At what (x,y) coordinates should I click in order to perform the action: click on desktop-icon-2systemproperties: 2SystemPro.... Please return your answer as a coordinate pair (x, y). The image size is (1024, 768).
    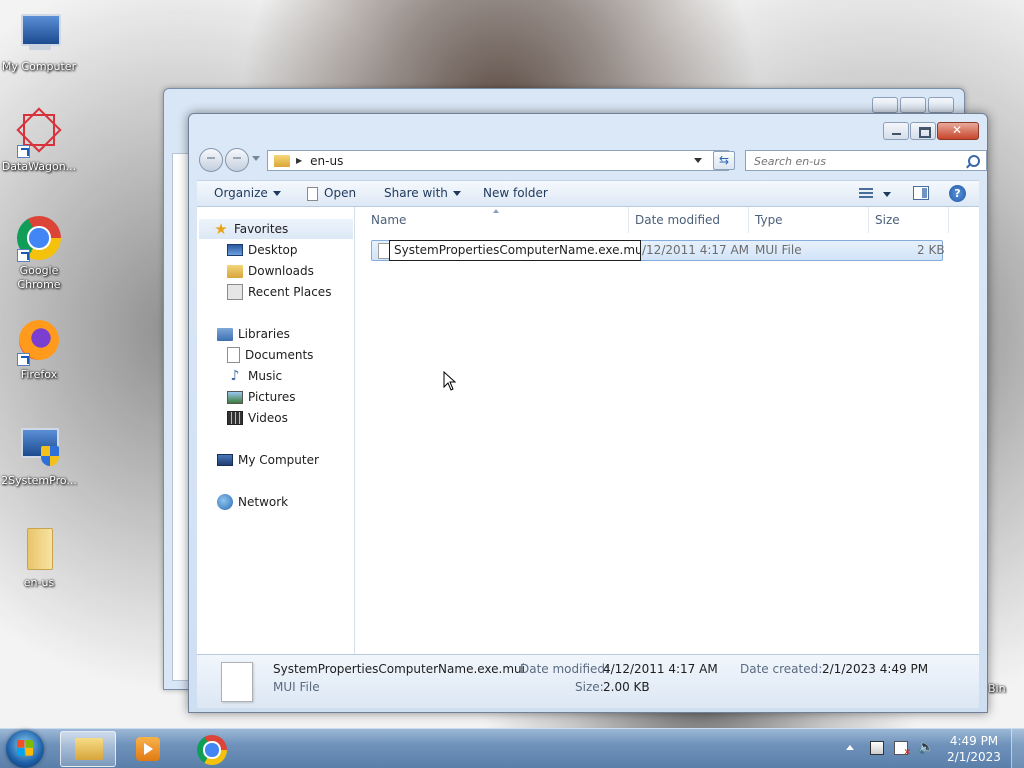
    Looking at the image, I should click on (39, 456).